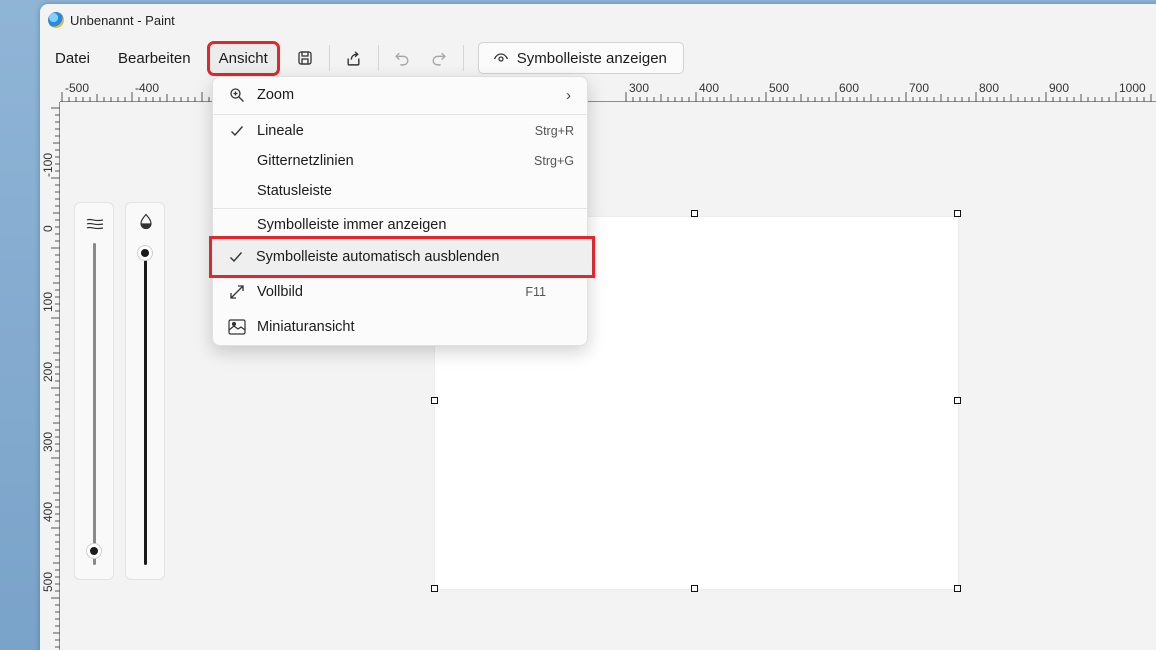 The width and height of the screenshot is (1156, 650). Describe the element at coordinates (237, 95) in the screenshot. I see `zoom-icon` at that location.